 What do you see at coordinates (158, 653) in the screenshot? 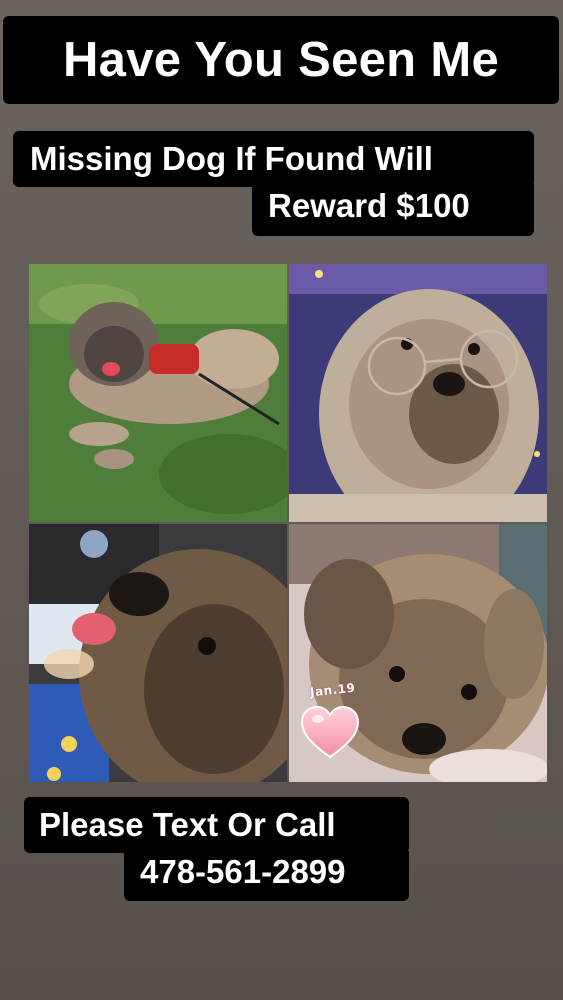
I see `dog-photo-tongue` at bounding box center [158, 653].